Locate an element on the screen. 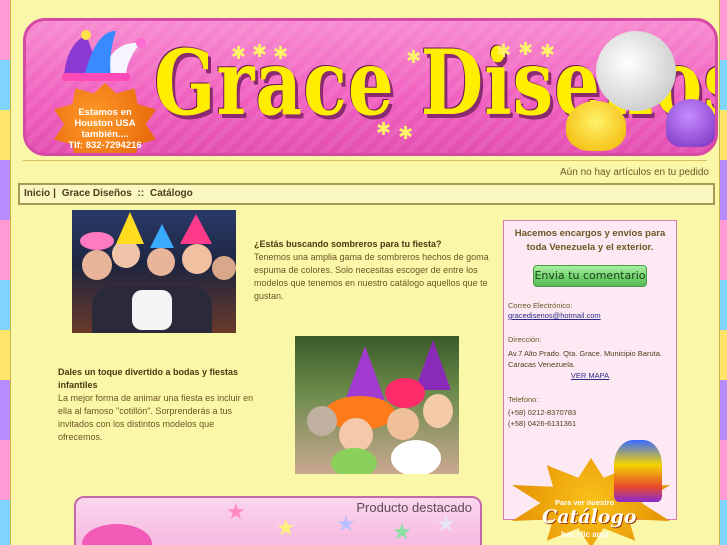  phone-1: (+58) 0212-8370783 is located at coordinates (542, 412).